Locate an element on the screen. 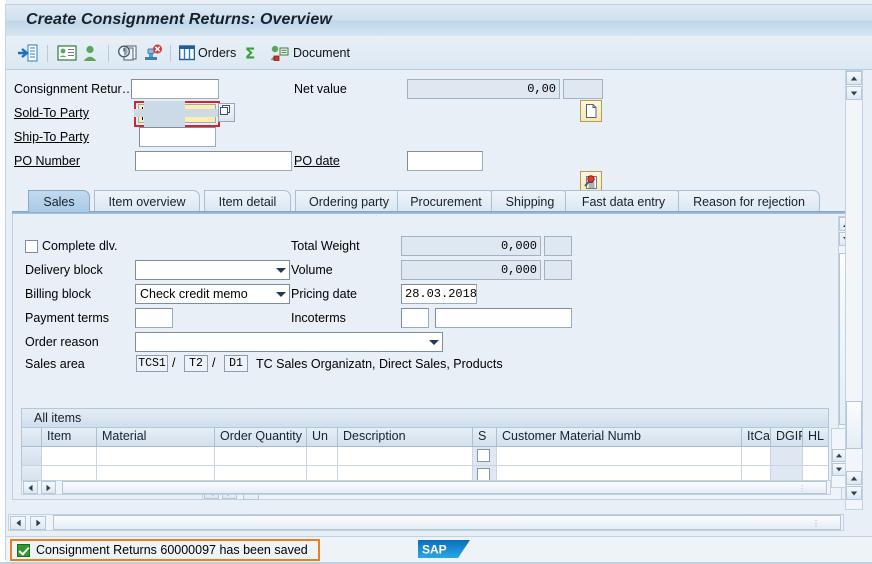 The height and width of the screenshot is (564, 872). window-vscrollbar-thumb is located at coordinates (854, 425).